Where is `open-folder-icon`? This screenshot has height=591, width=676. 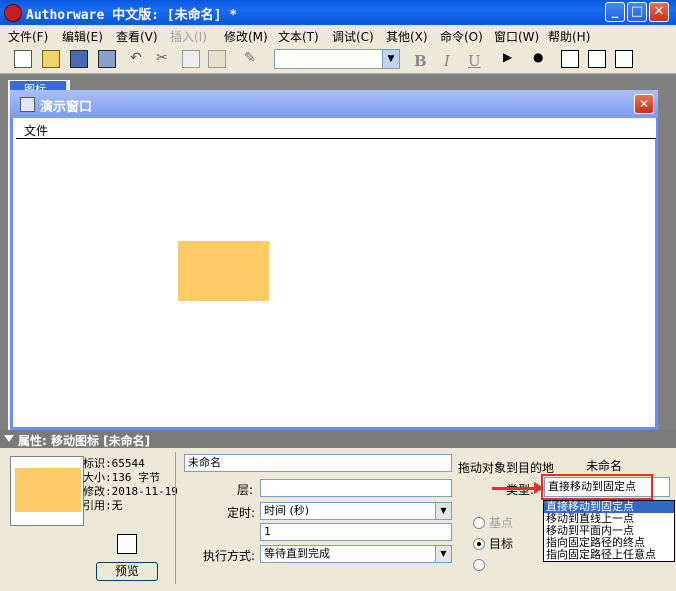 open-folder-icon is located at coordinates (51, 59).